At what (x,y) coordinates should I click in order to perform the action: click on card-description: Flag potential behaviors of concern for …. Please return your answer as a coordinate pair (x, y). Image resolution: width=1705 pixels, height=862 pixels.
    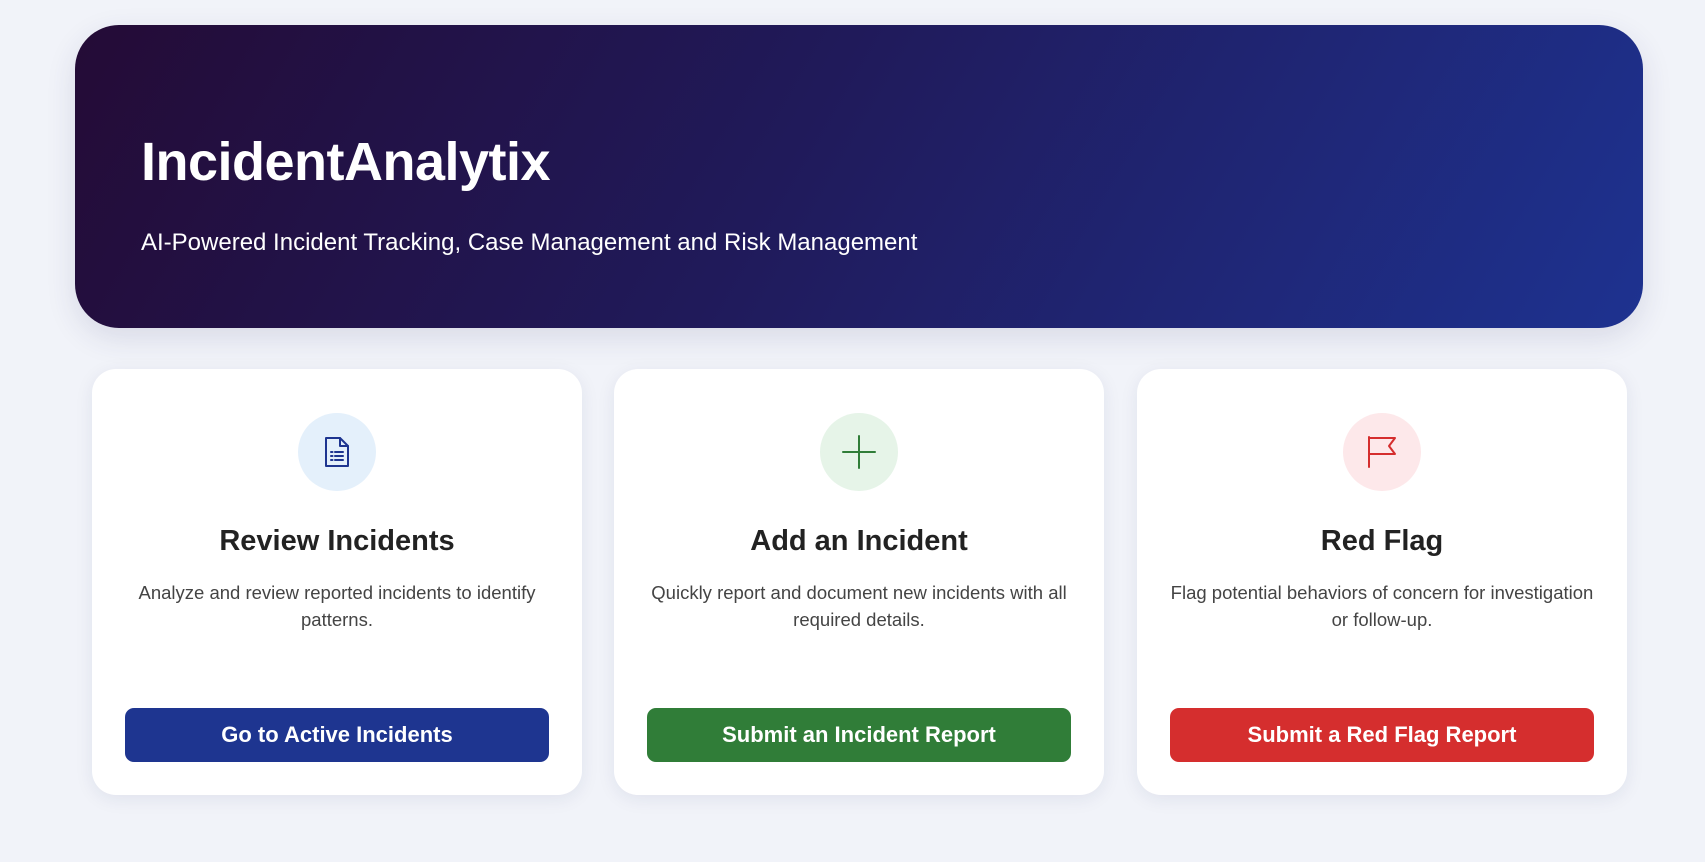
    Looking at the image, I should click on (1382, 606).